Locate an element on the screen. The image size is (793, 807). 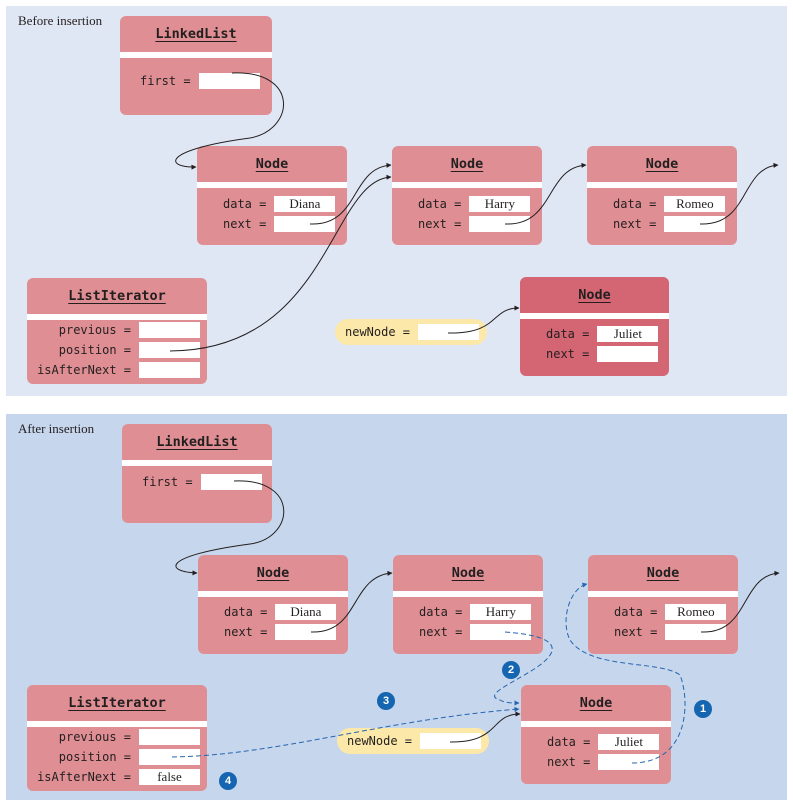
data-field: data = Juliet is located at coordinates (602, 334).